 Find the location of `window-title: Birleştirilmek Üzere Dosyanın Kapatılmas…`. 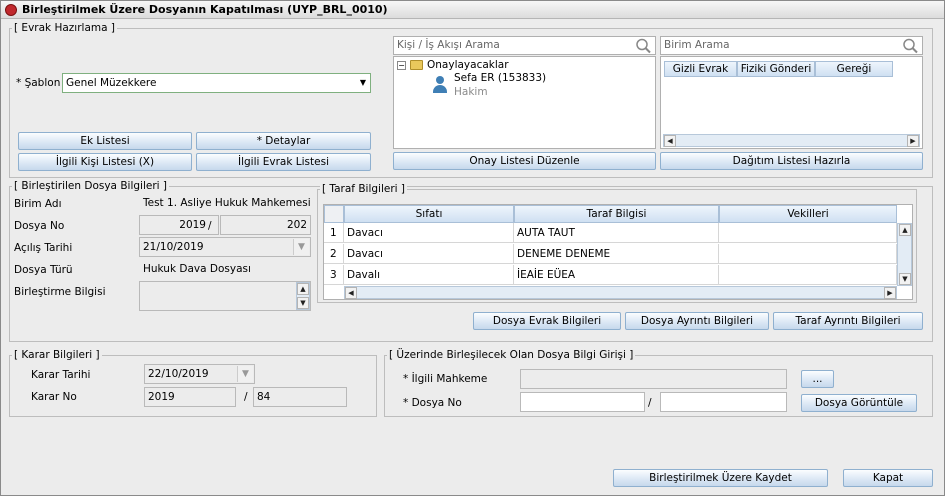

window-title: Birleştirilmek Üzere Dosyanın Kapatılmas… is located at coordinates (205, 9).